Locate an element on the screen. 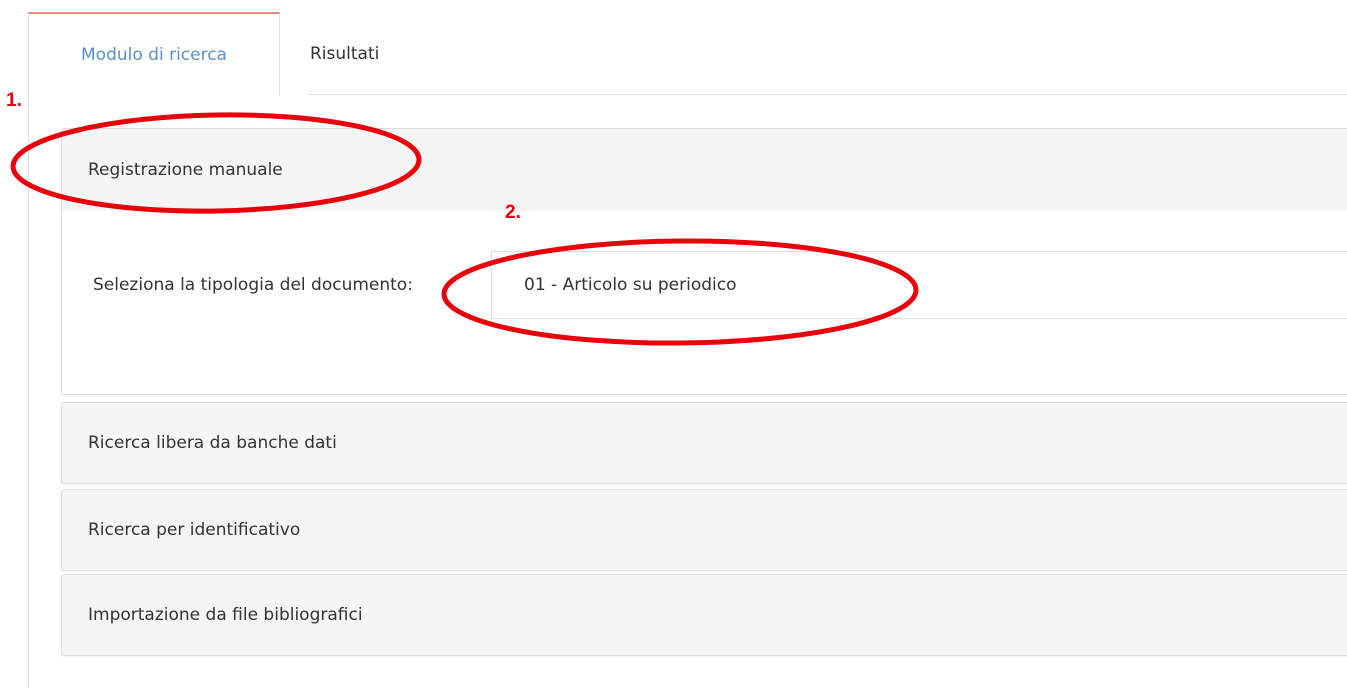  tab-search-form: Modulo di ricerca is located at coordinates (154, 54).